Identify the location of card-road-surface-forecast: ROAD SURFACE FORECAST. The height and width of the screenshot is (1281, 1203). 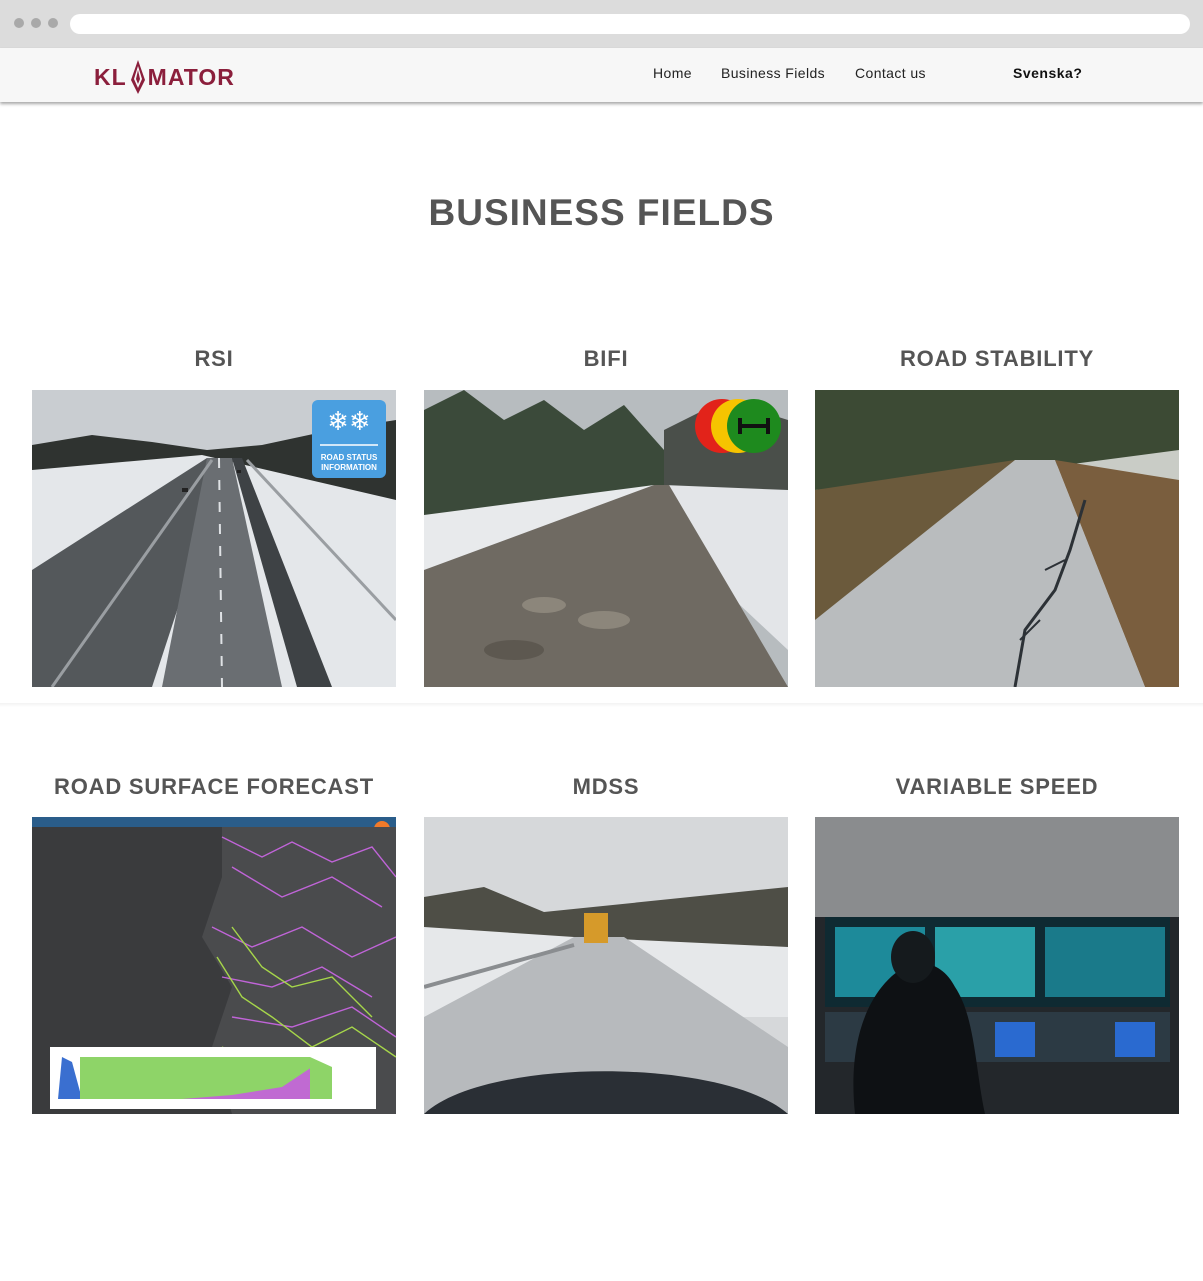
(214, 787).